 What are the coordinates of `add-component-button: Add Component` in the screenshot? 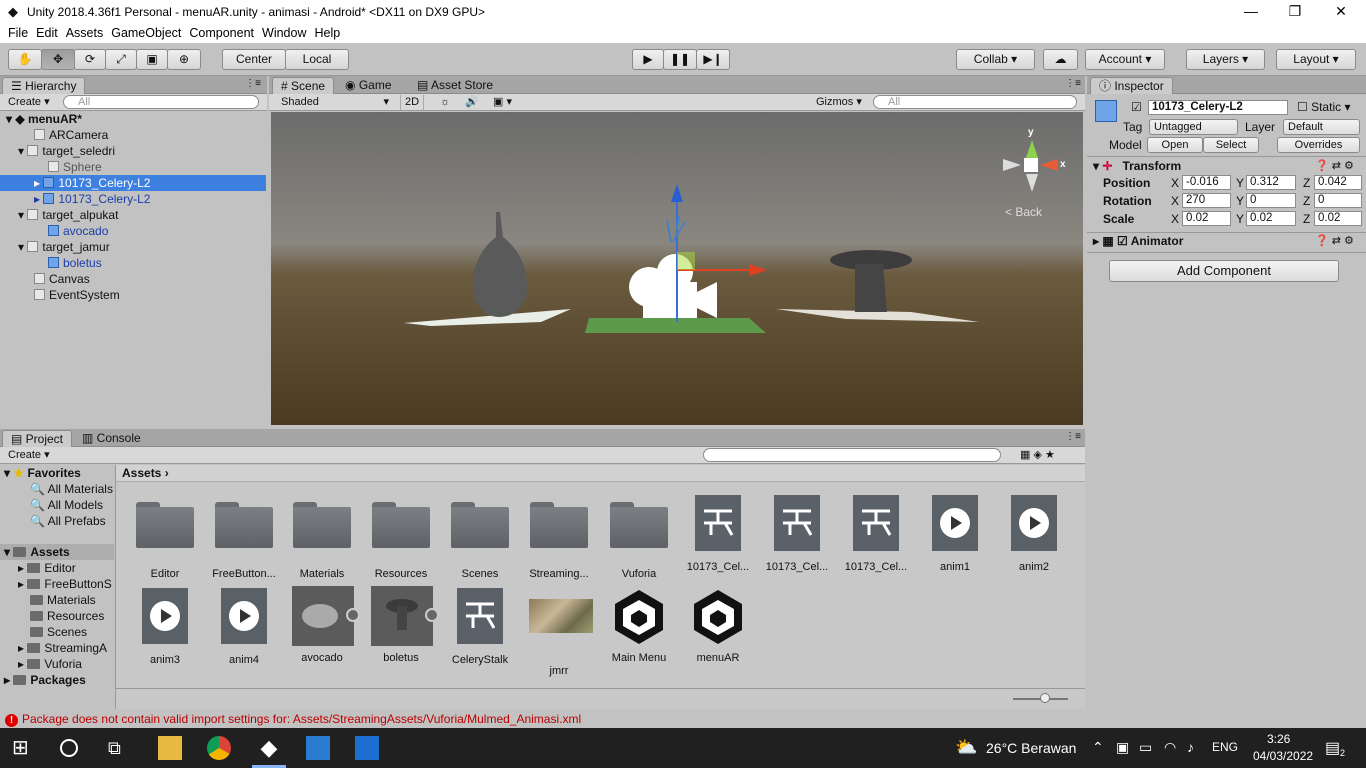 It's located at (1224, 271).